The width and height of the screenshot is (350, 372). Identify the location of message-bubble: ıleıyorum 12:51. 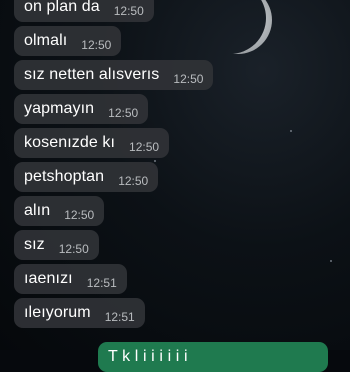
(79, 313).